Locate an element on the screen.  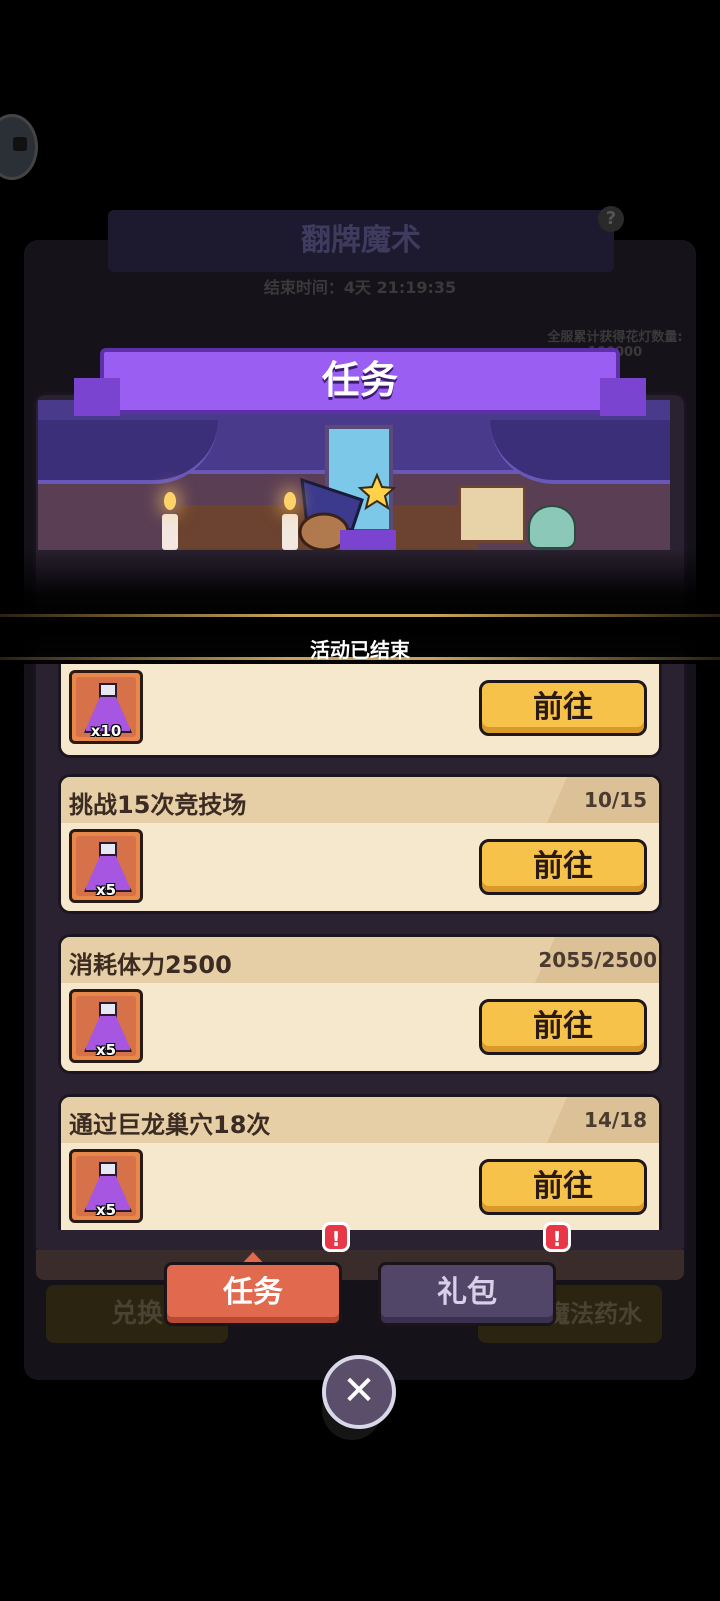
chat-avatar-icon is located at coordinates (19, 147).